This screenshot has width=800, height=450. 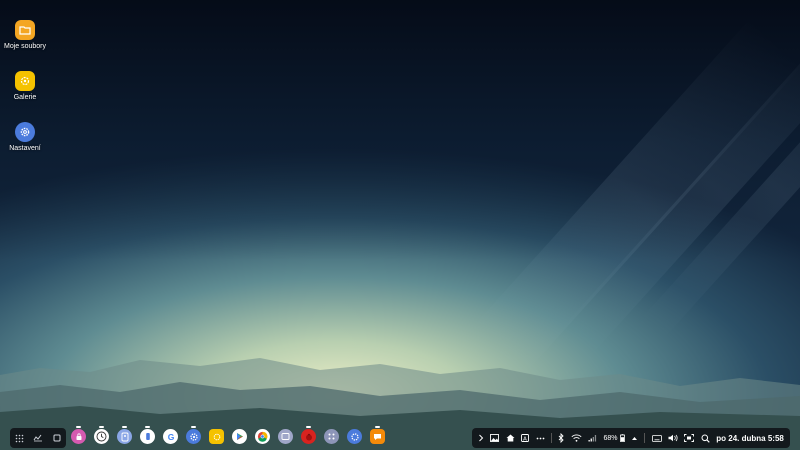 What do you see at coordinates (561, 438) in the screenshot?
I see `bluetooth-icon` at bounding box center [561, 438].